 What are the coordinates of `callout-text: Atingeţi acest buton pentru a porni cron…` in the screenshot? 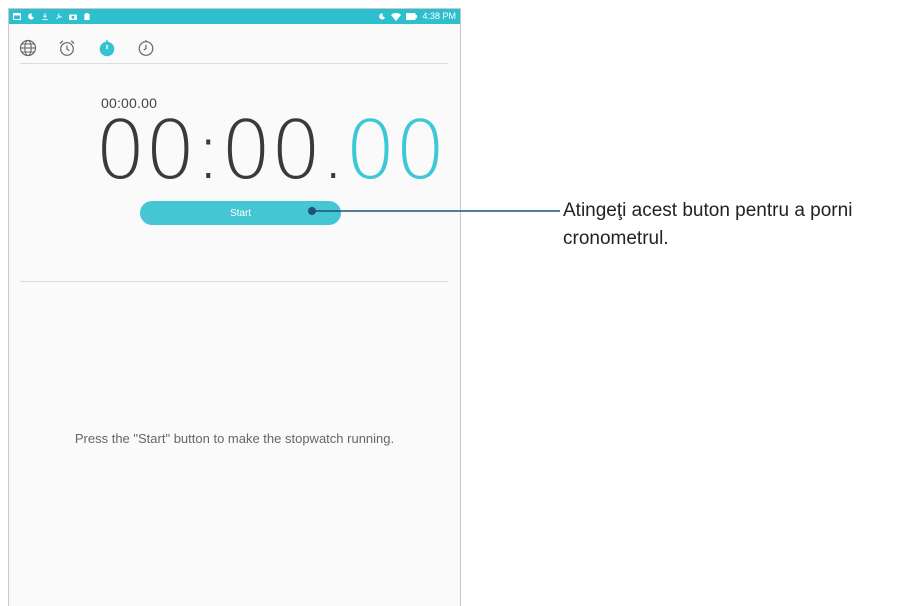 It's located at (708, 224).